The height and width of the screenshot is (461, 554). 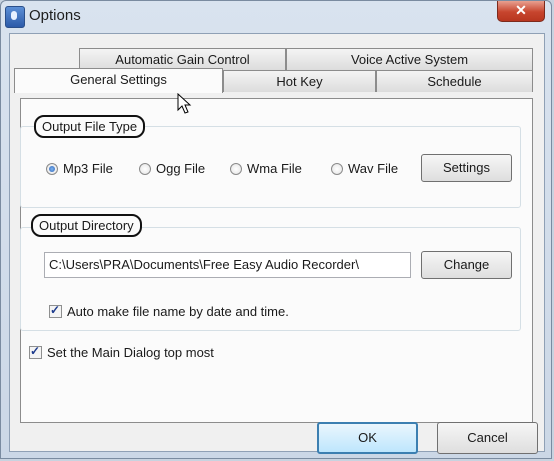 What do you see at coordinates (276, 17) in the screenshot?
I see `title-bar: Options ✕` at bounding box center [276, 17].